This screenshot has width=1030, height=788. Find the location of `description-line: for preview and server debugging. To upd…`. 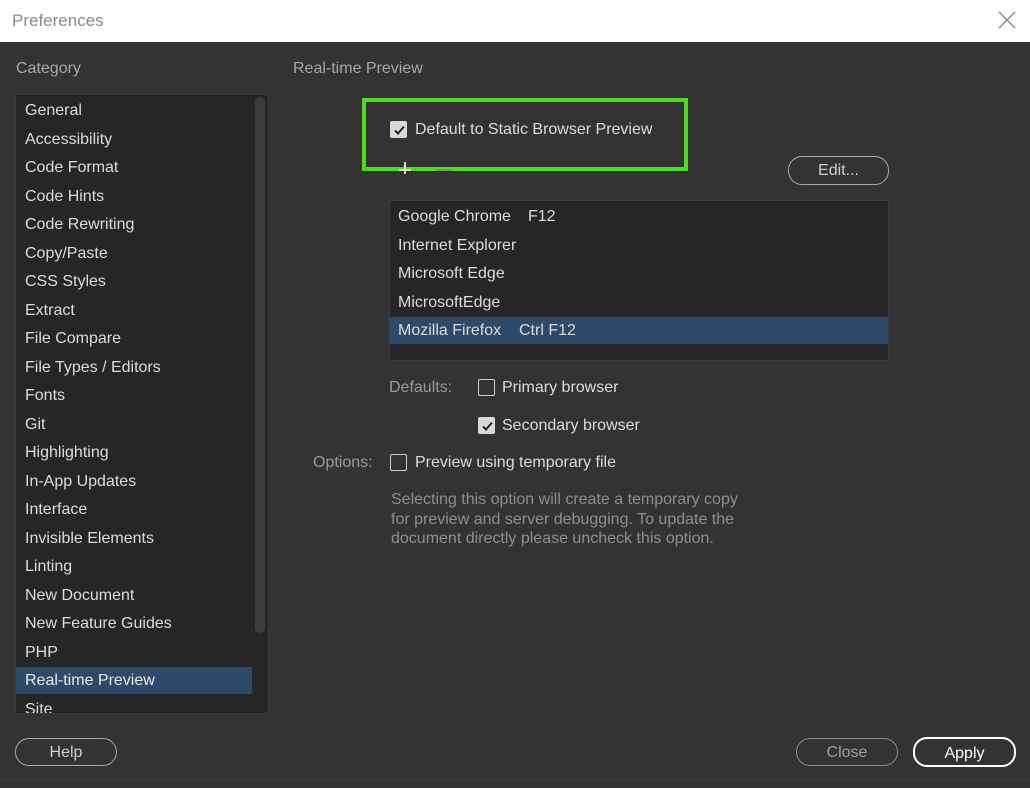

description-line: for preview and server debugging. To upd… is located at coordinates (563, 519).